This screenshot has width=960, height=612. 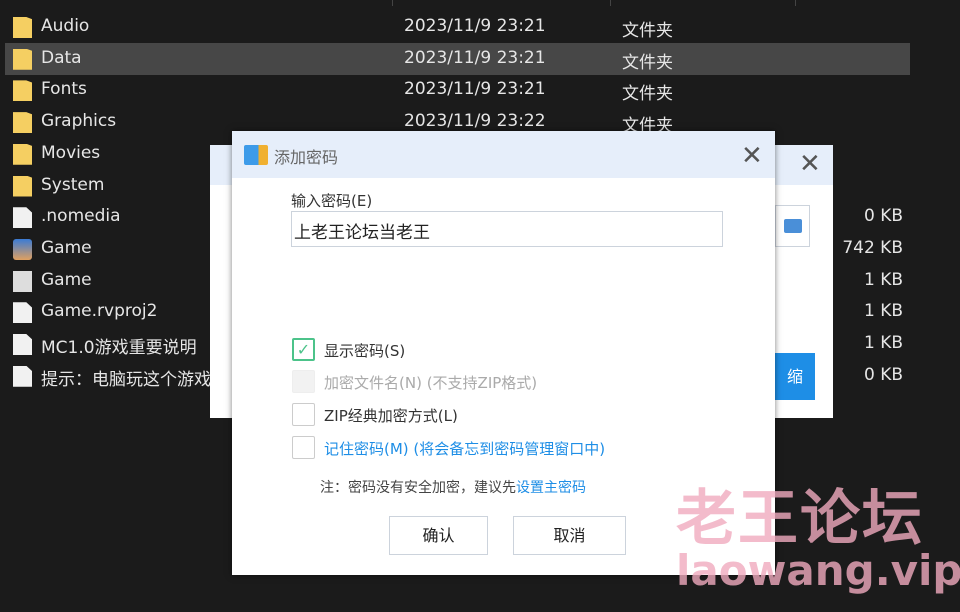 I want to click on compress-button: 缩, so click(x=795, y=376).